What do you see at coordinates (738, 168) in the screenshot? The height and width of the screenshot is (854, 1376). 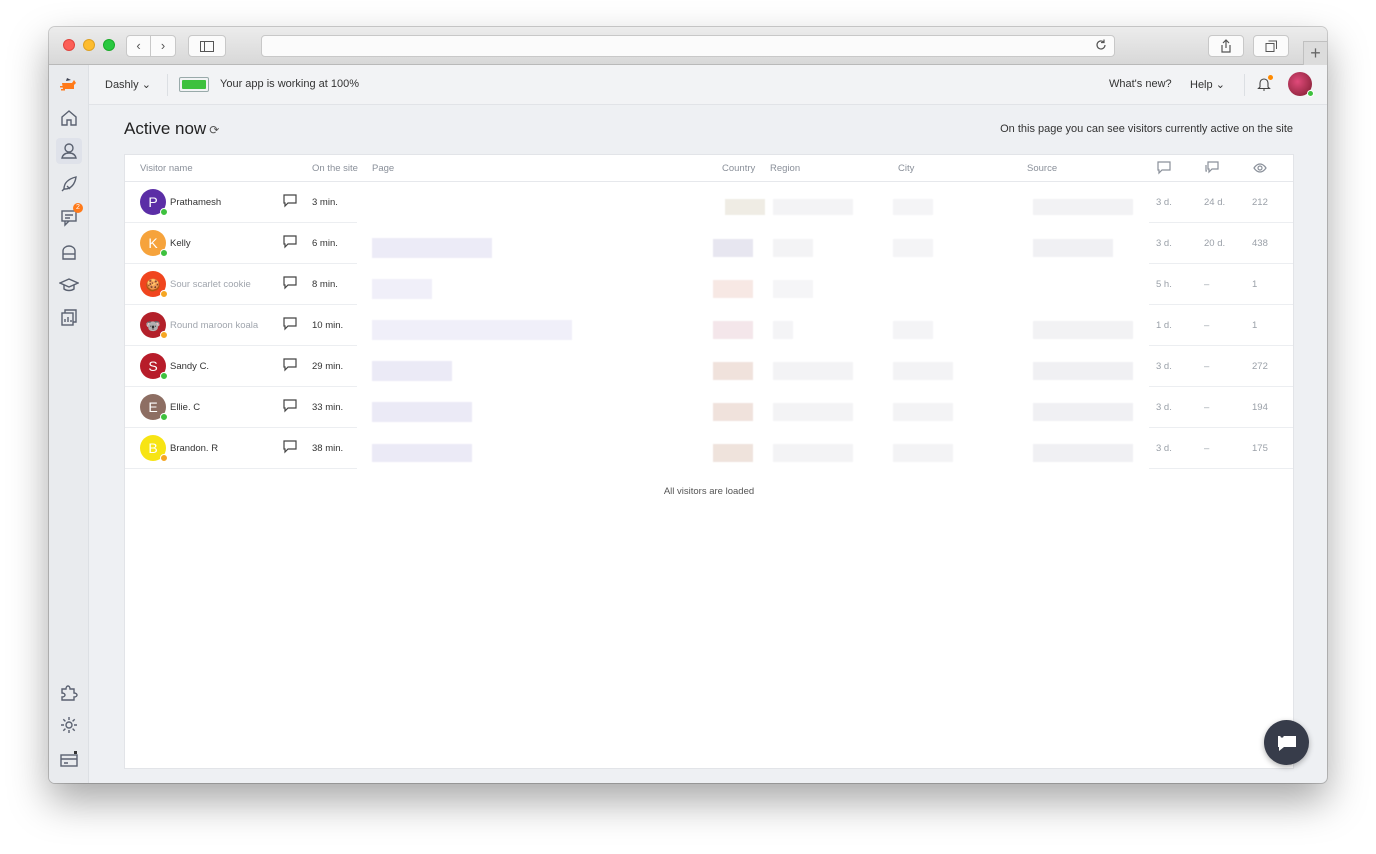 I see `col-country: Country` at bounding box center [738, 168].